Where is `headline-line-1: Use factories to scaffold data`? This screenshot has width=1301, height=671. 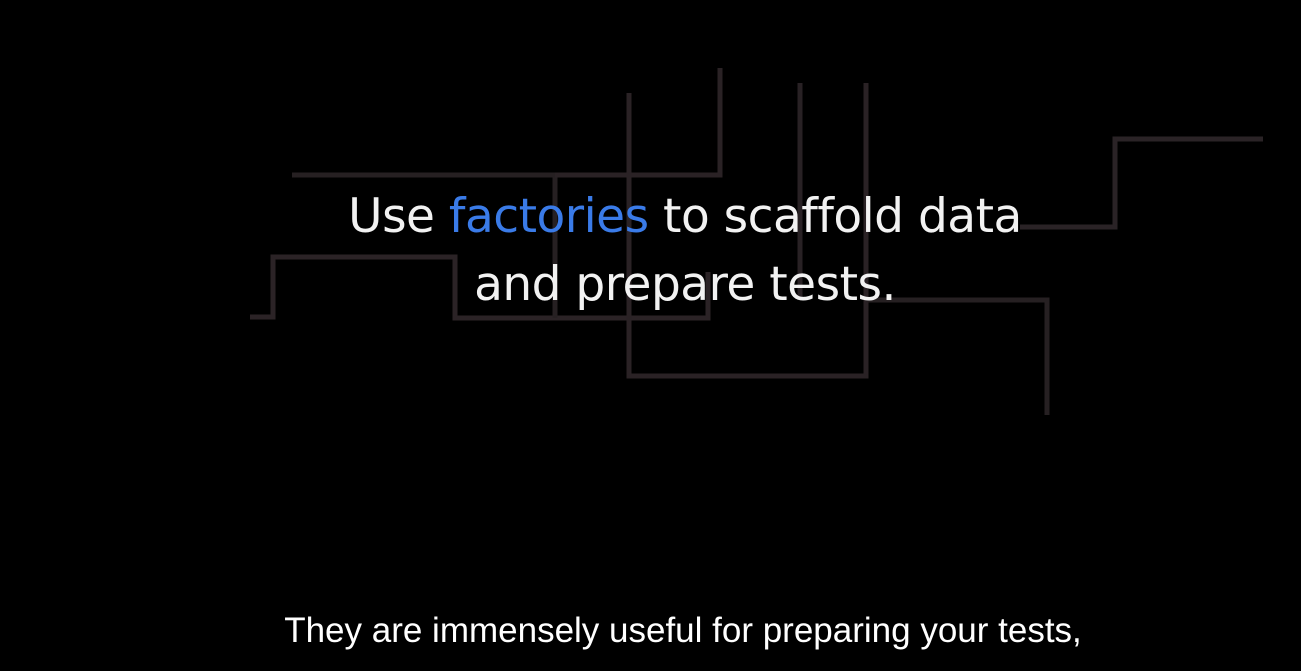
headline-line-1: Use factories to scaffold data is located at coordinates (650, 217).